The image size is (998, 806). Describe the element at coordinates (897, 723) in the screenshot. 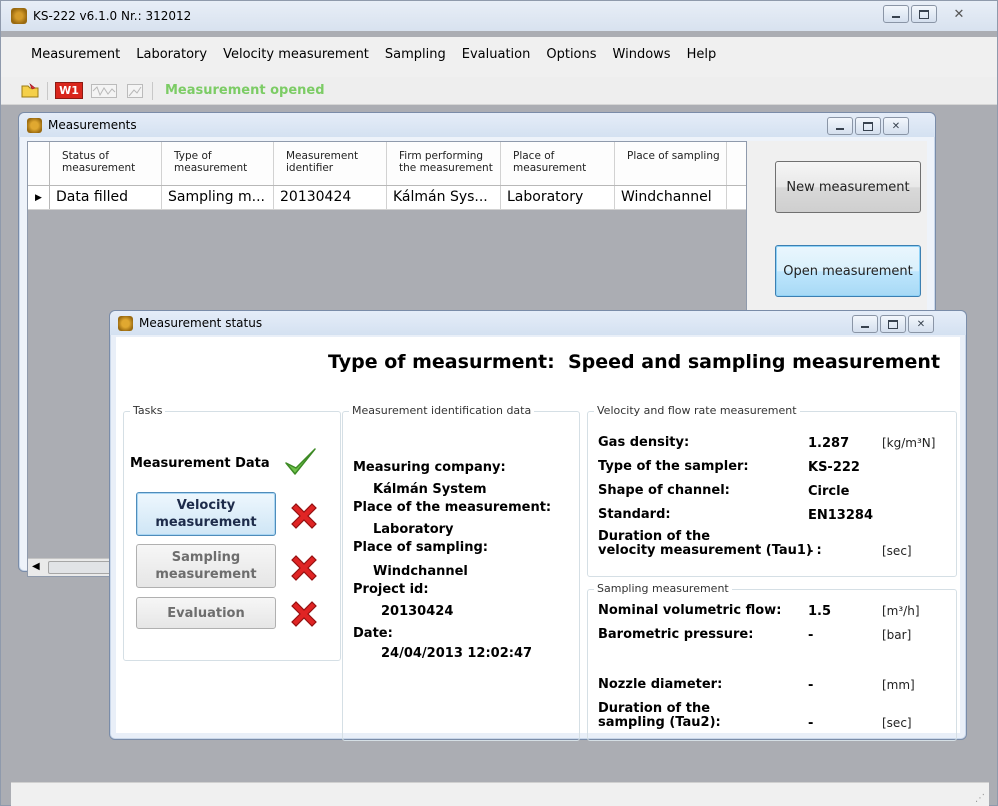

I see `tau2-unit: [sec]` at that location.